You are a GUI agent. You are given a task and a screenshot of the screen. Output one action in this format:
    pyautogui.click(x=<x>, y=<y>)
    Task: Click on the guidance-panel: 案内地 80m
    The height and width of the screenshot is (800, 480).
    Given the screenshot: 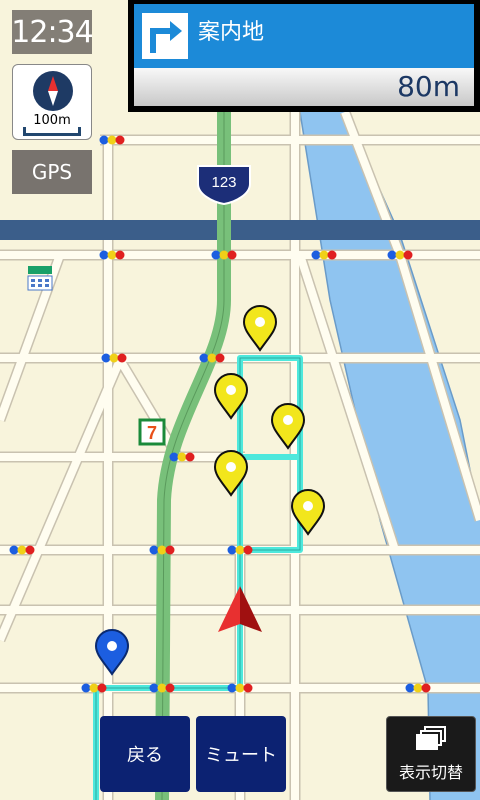 What is the action you would take?
    pyautogui.click(x=304, y=56)
    